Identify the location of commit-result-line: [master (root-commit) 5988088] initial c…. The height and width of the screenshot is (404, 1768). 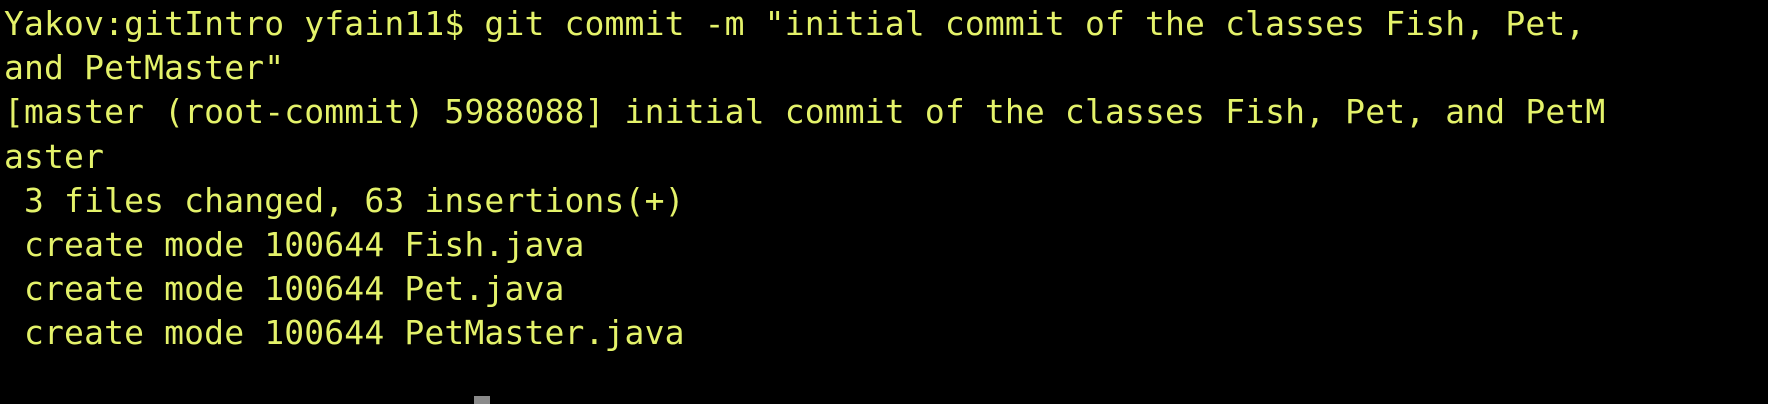
(805, 112).